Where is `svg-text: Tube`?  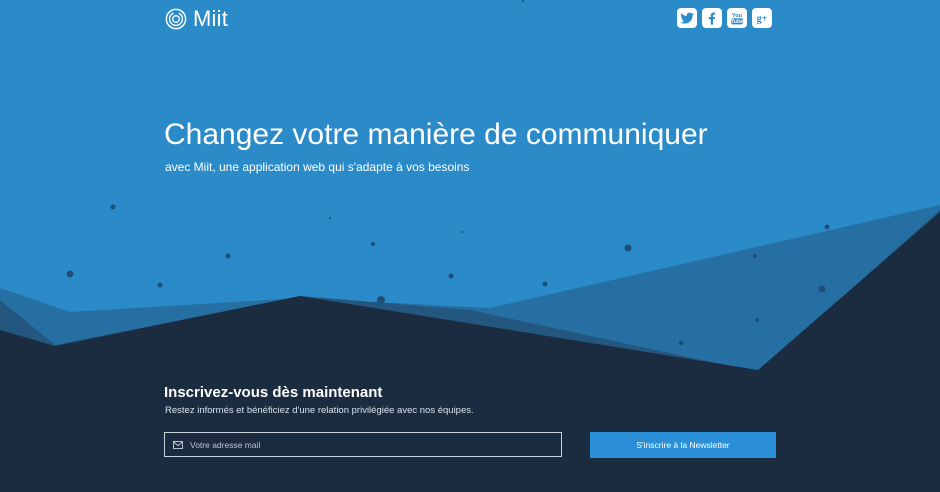
svg-text: Tube is located at coordinates (737, 22).